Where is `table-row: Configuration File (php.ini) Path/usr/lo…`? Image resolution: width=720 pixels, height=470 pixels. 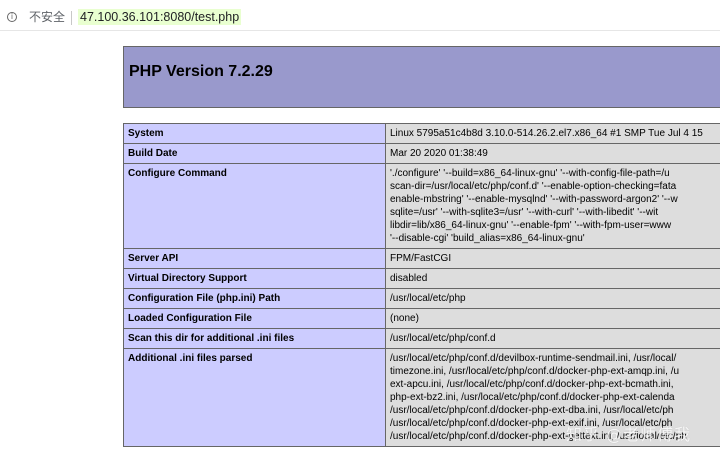
table-row: Configuration File (php.ini) Path/usr/lo… is located at coordinates (421, 298).